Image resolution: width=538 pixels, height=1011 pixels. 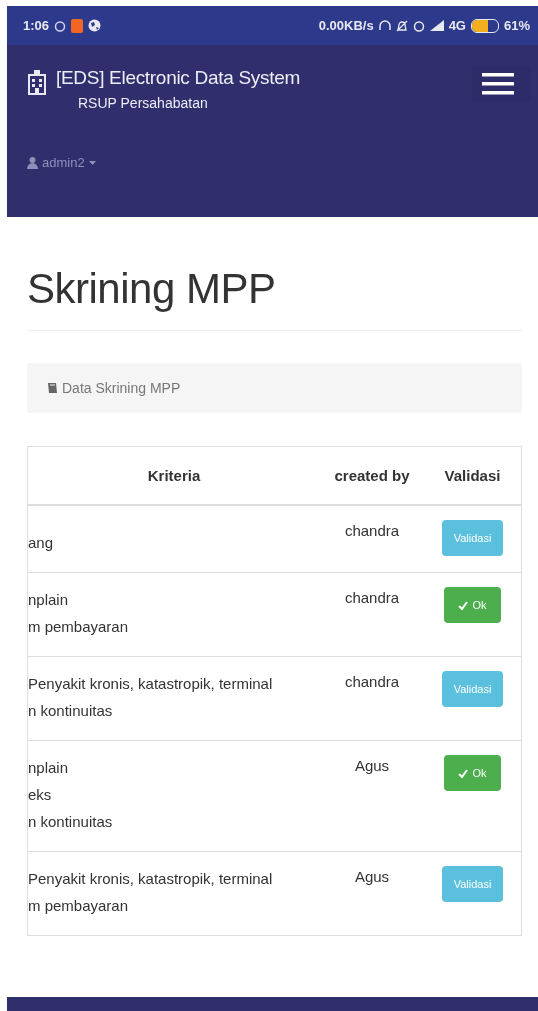 I want to click on user-menu: admin2, so click(x=61, y=162).